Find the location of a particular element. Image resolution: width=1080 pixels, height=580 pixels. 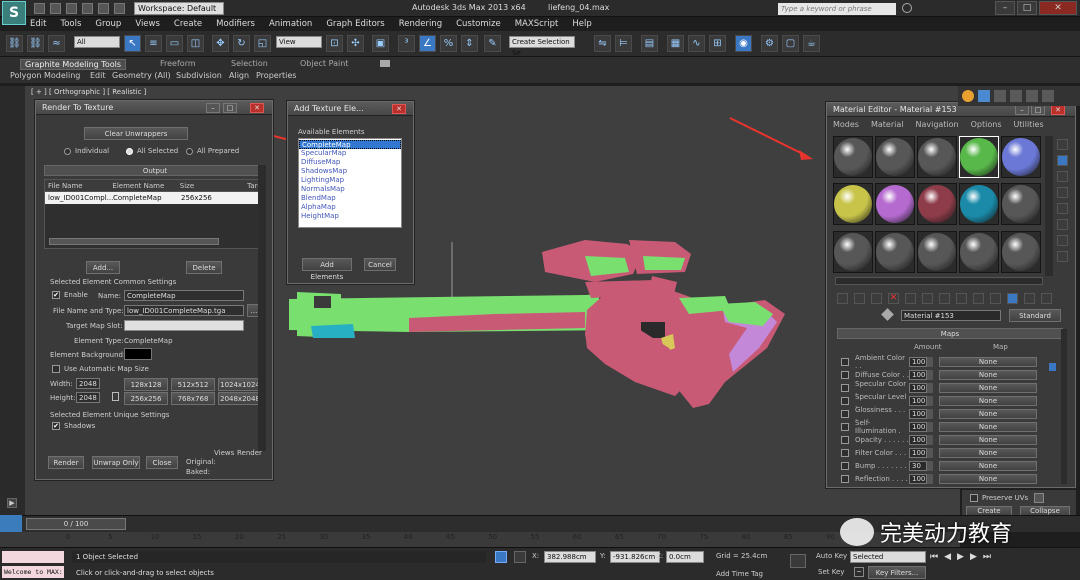

menu-modifiers: Modifiers is located at coordinates (235, 24).